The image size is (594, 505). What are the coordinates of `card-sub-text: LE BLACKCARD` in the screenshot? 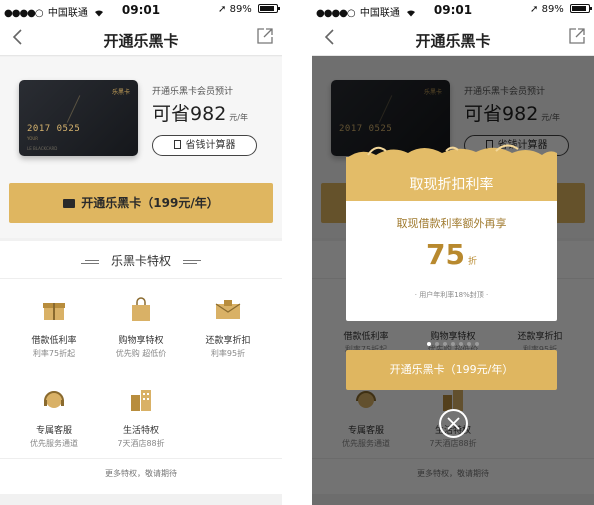 It's located at (42, 148).